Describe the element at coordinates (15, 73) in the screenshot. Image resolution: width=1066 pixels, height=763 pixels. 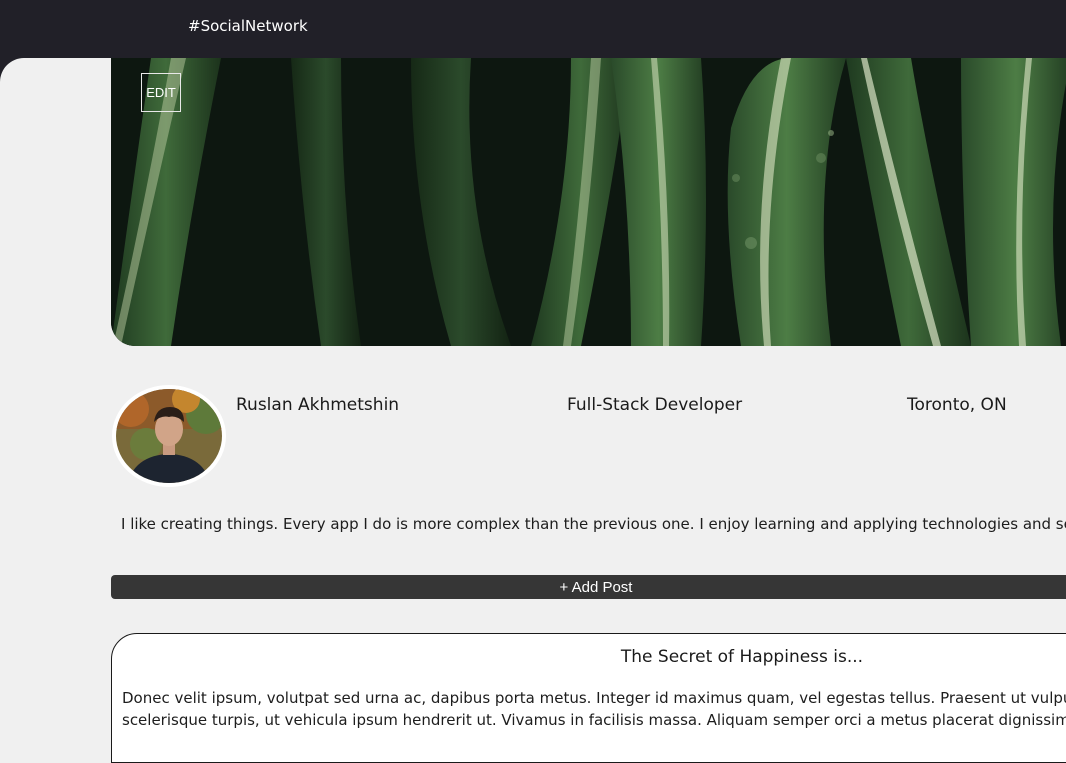
I see `page-corner` at that location.